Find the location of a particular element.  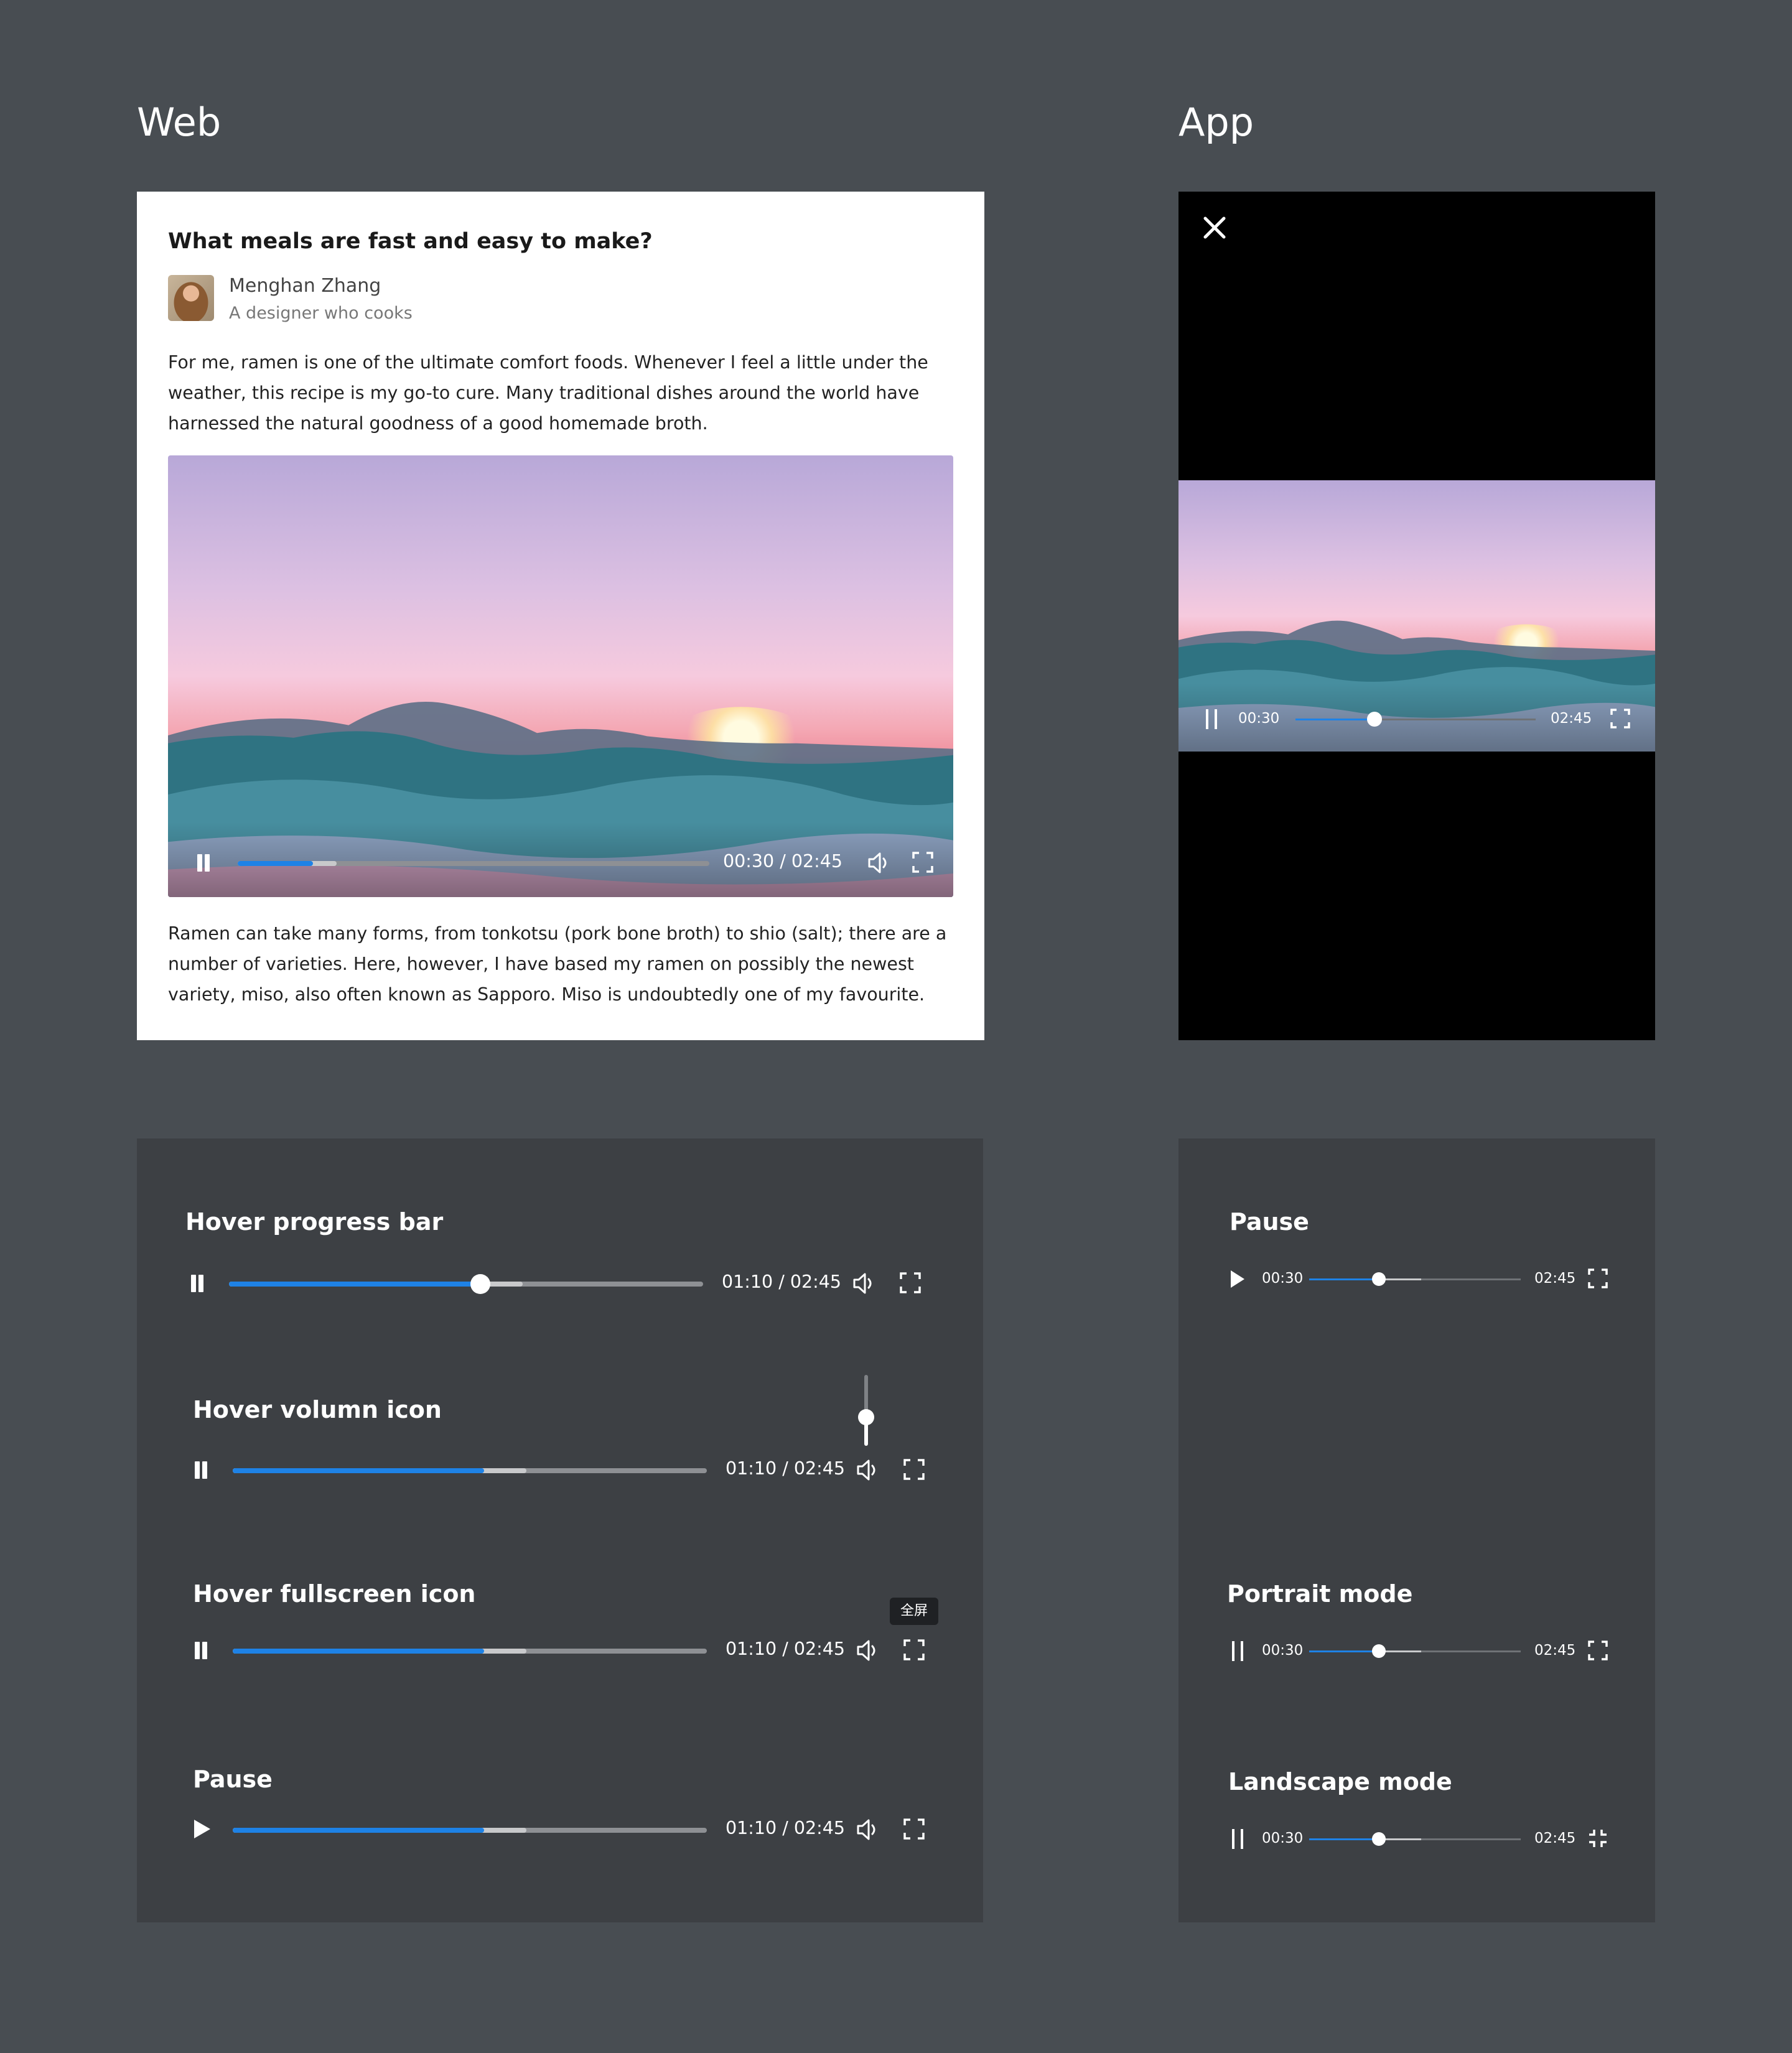

state-label-landscape: Landscape mode is located at coordinates (1340, 1781).